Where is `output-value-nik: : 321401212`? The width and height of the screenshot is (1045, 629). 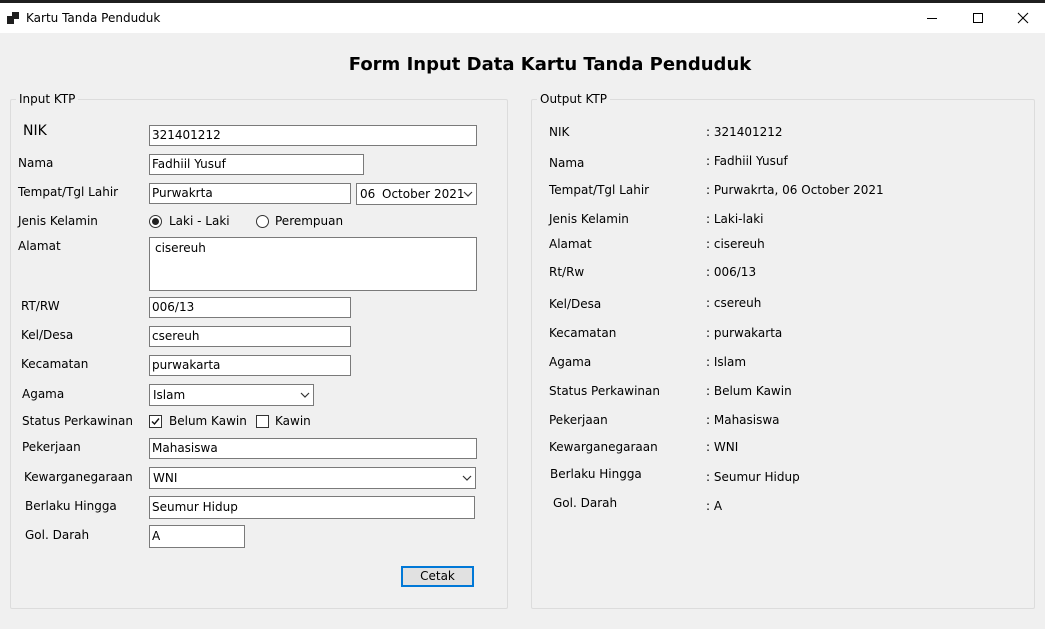
output-value-nik: : 321401212 is located at coordinates (744, 132).